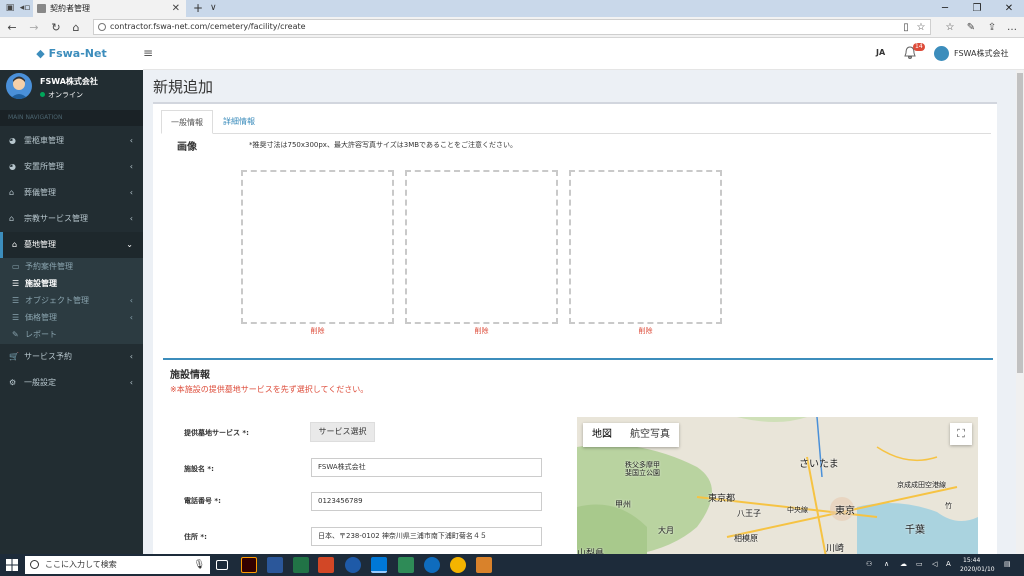  What do you see at coordinates (1007, 564) in the screenshot?
I see `notification-center-icon: ▤` at bounding box center [1007, 564].